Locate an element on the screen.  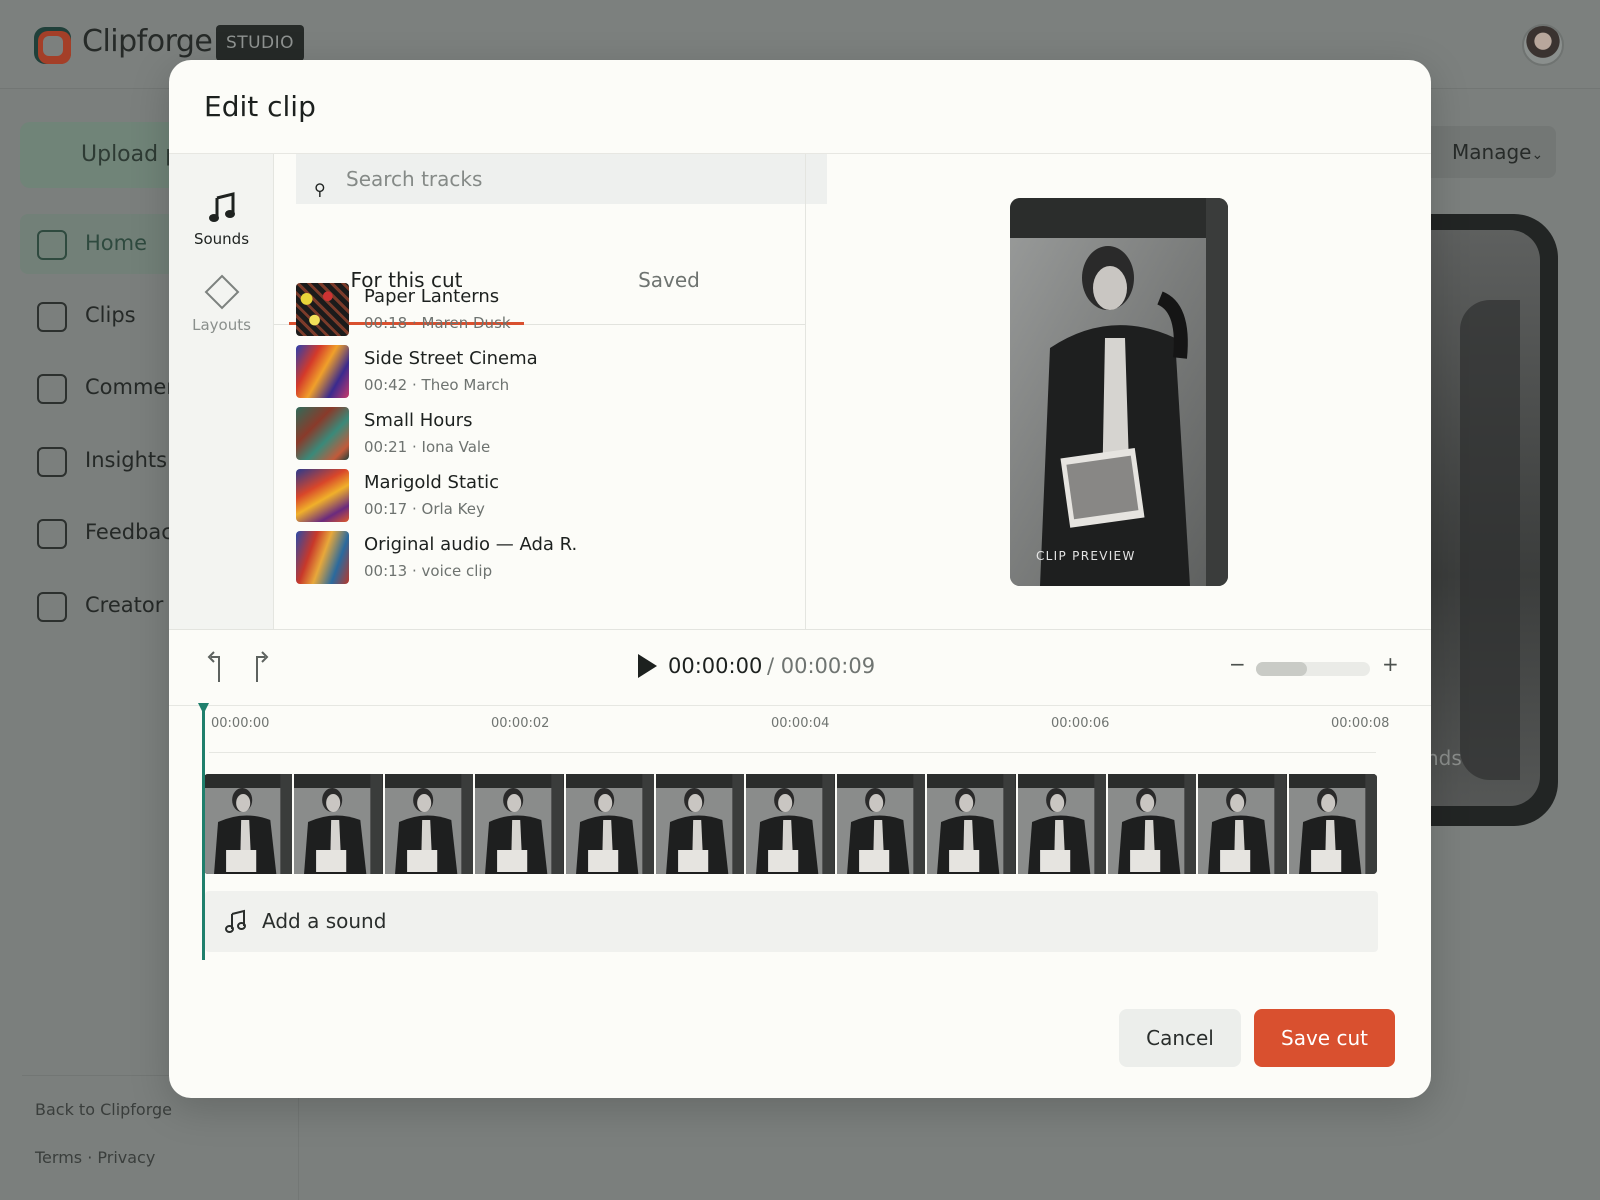
track-meta: 00:42 · Theo March is located at coordinates (437, 385).